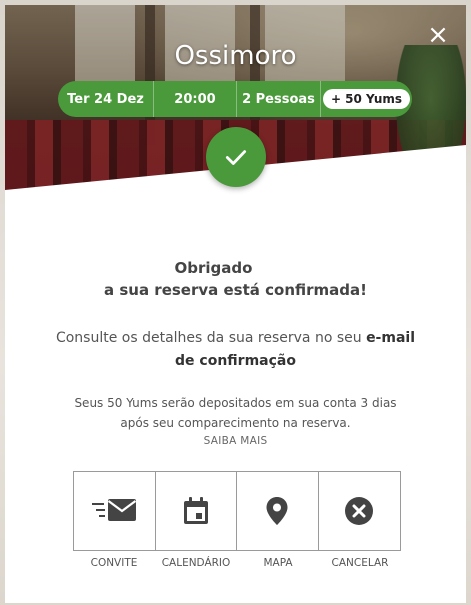 Image resolution: width=471 pixels, height=605 pixels. I want to click on confirmed-line: a sua reserva está confirmada!, so click(235, 290).